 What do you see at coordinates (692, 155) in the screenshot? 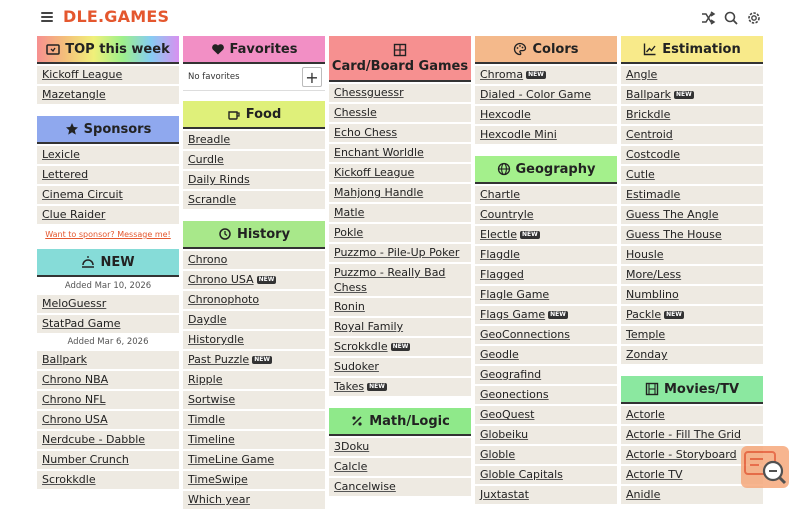
I see `game-link-costcodle: Costcodle` at bounding box center [692, 155].